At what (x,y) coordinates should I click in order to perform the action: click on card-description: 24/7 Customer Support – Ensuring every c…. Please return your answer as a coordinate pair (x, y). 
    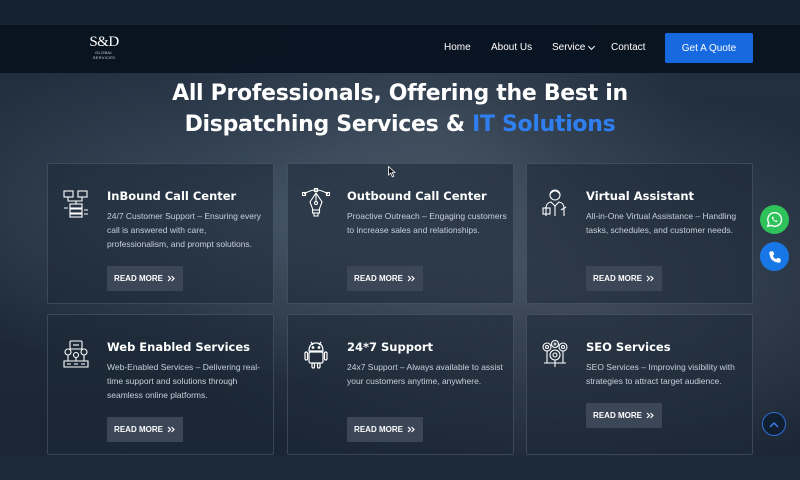
    Looking at the image, I should click on (184, 230).